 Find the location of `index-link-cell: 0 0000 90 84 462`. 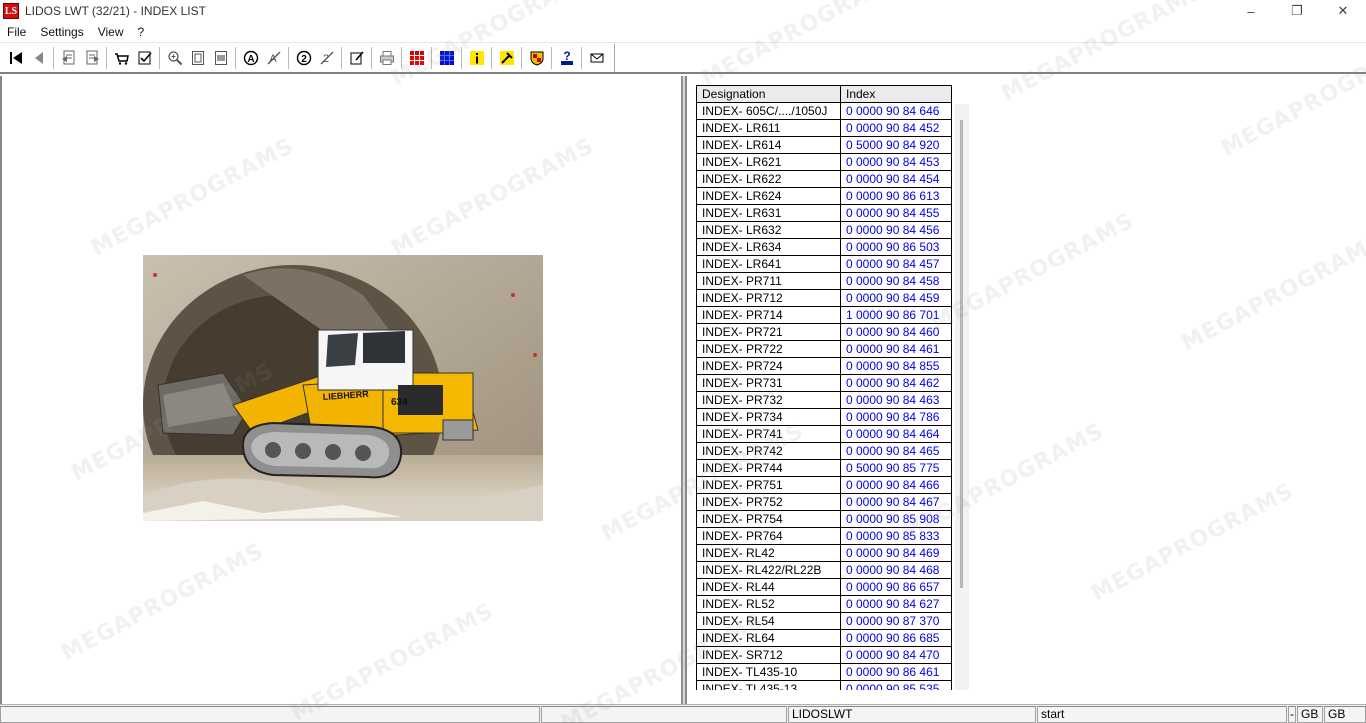

index-link-cell: 0 0000 90 84 462 is located at coordinates (896, 383).